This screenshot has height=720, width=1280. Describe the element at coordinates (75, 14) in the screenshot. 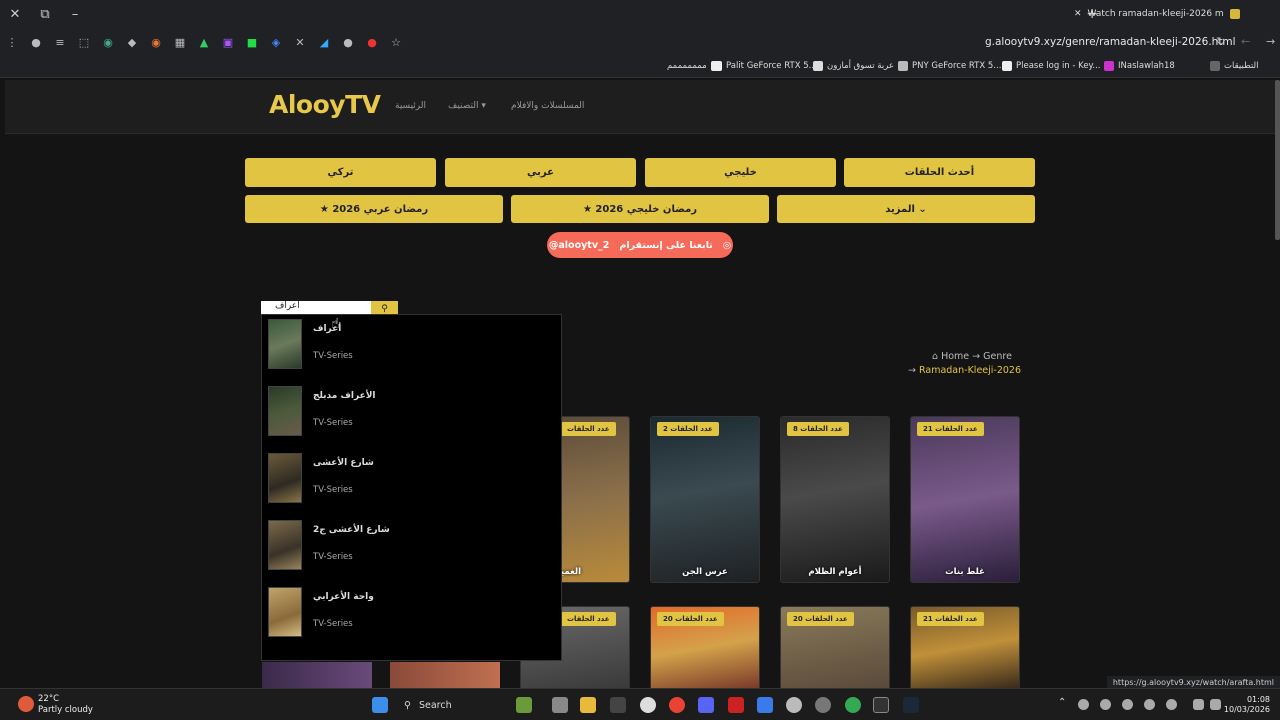

I see `minimize-icon: –` at that location.